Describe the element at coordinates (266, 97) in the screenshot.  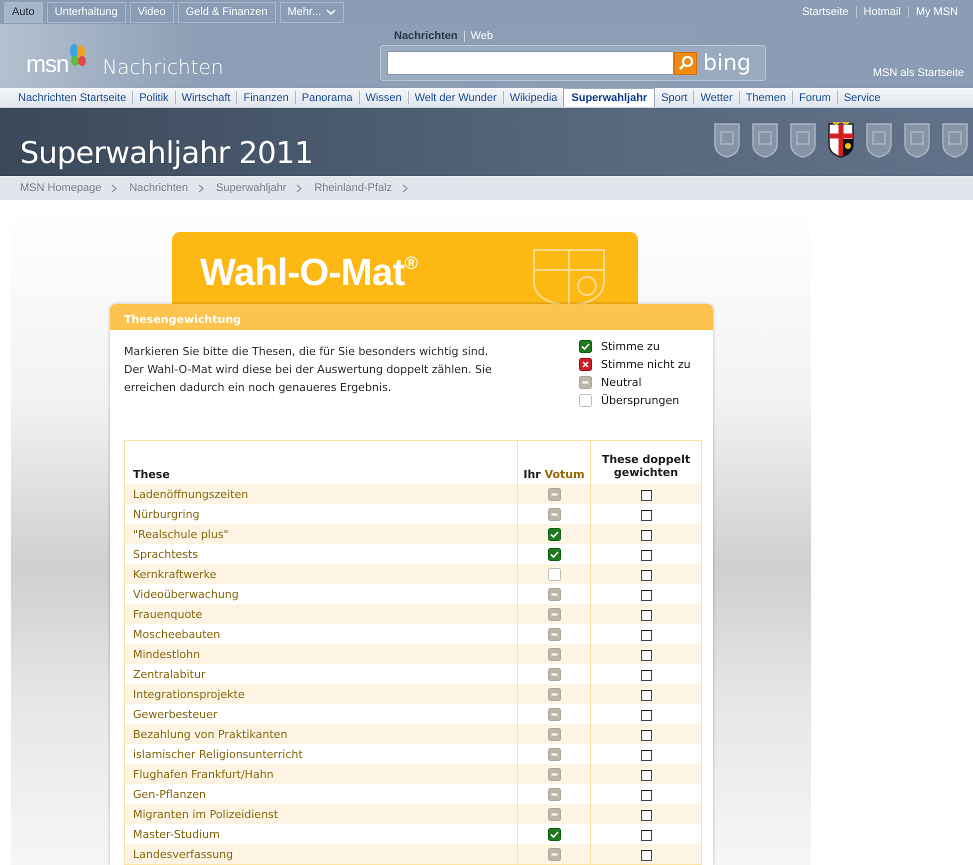
I see `nav-tab: Finanzen` at that location.